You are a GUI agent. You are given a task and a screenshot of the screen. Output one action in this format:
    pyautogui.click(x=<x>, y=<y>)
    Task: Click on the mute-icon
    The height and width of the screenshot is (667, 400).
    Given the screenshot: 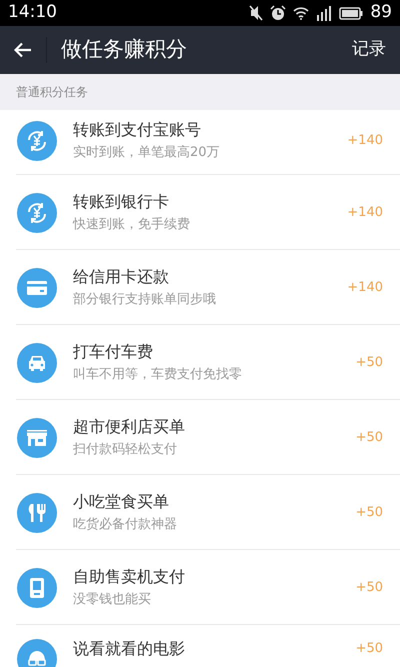 What is the action you would take?
    pyautogui.click(x=256, y=13)
    